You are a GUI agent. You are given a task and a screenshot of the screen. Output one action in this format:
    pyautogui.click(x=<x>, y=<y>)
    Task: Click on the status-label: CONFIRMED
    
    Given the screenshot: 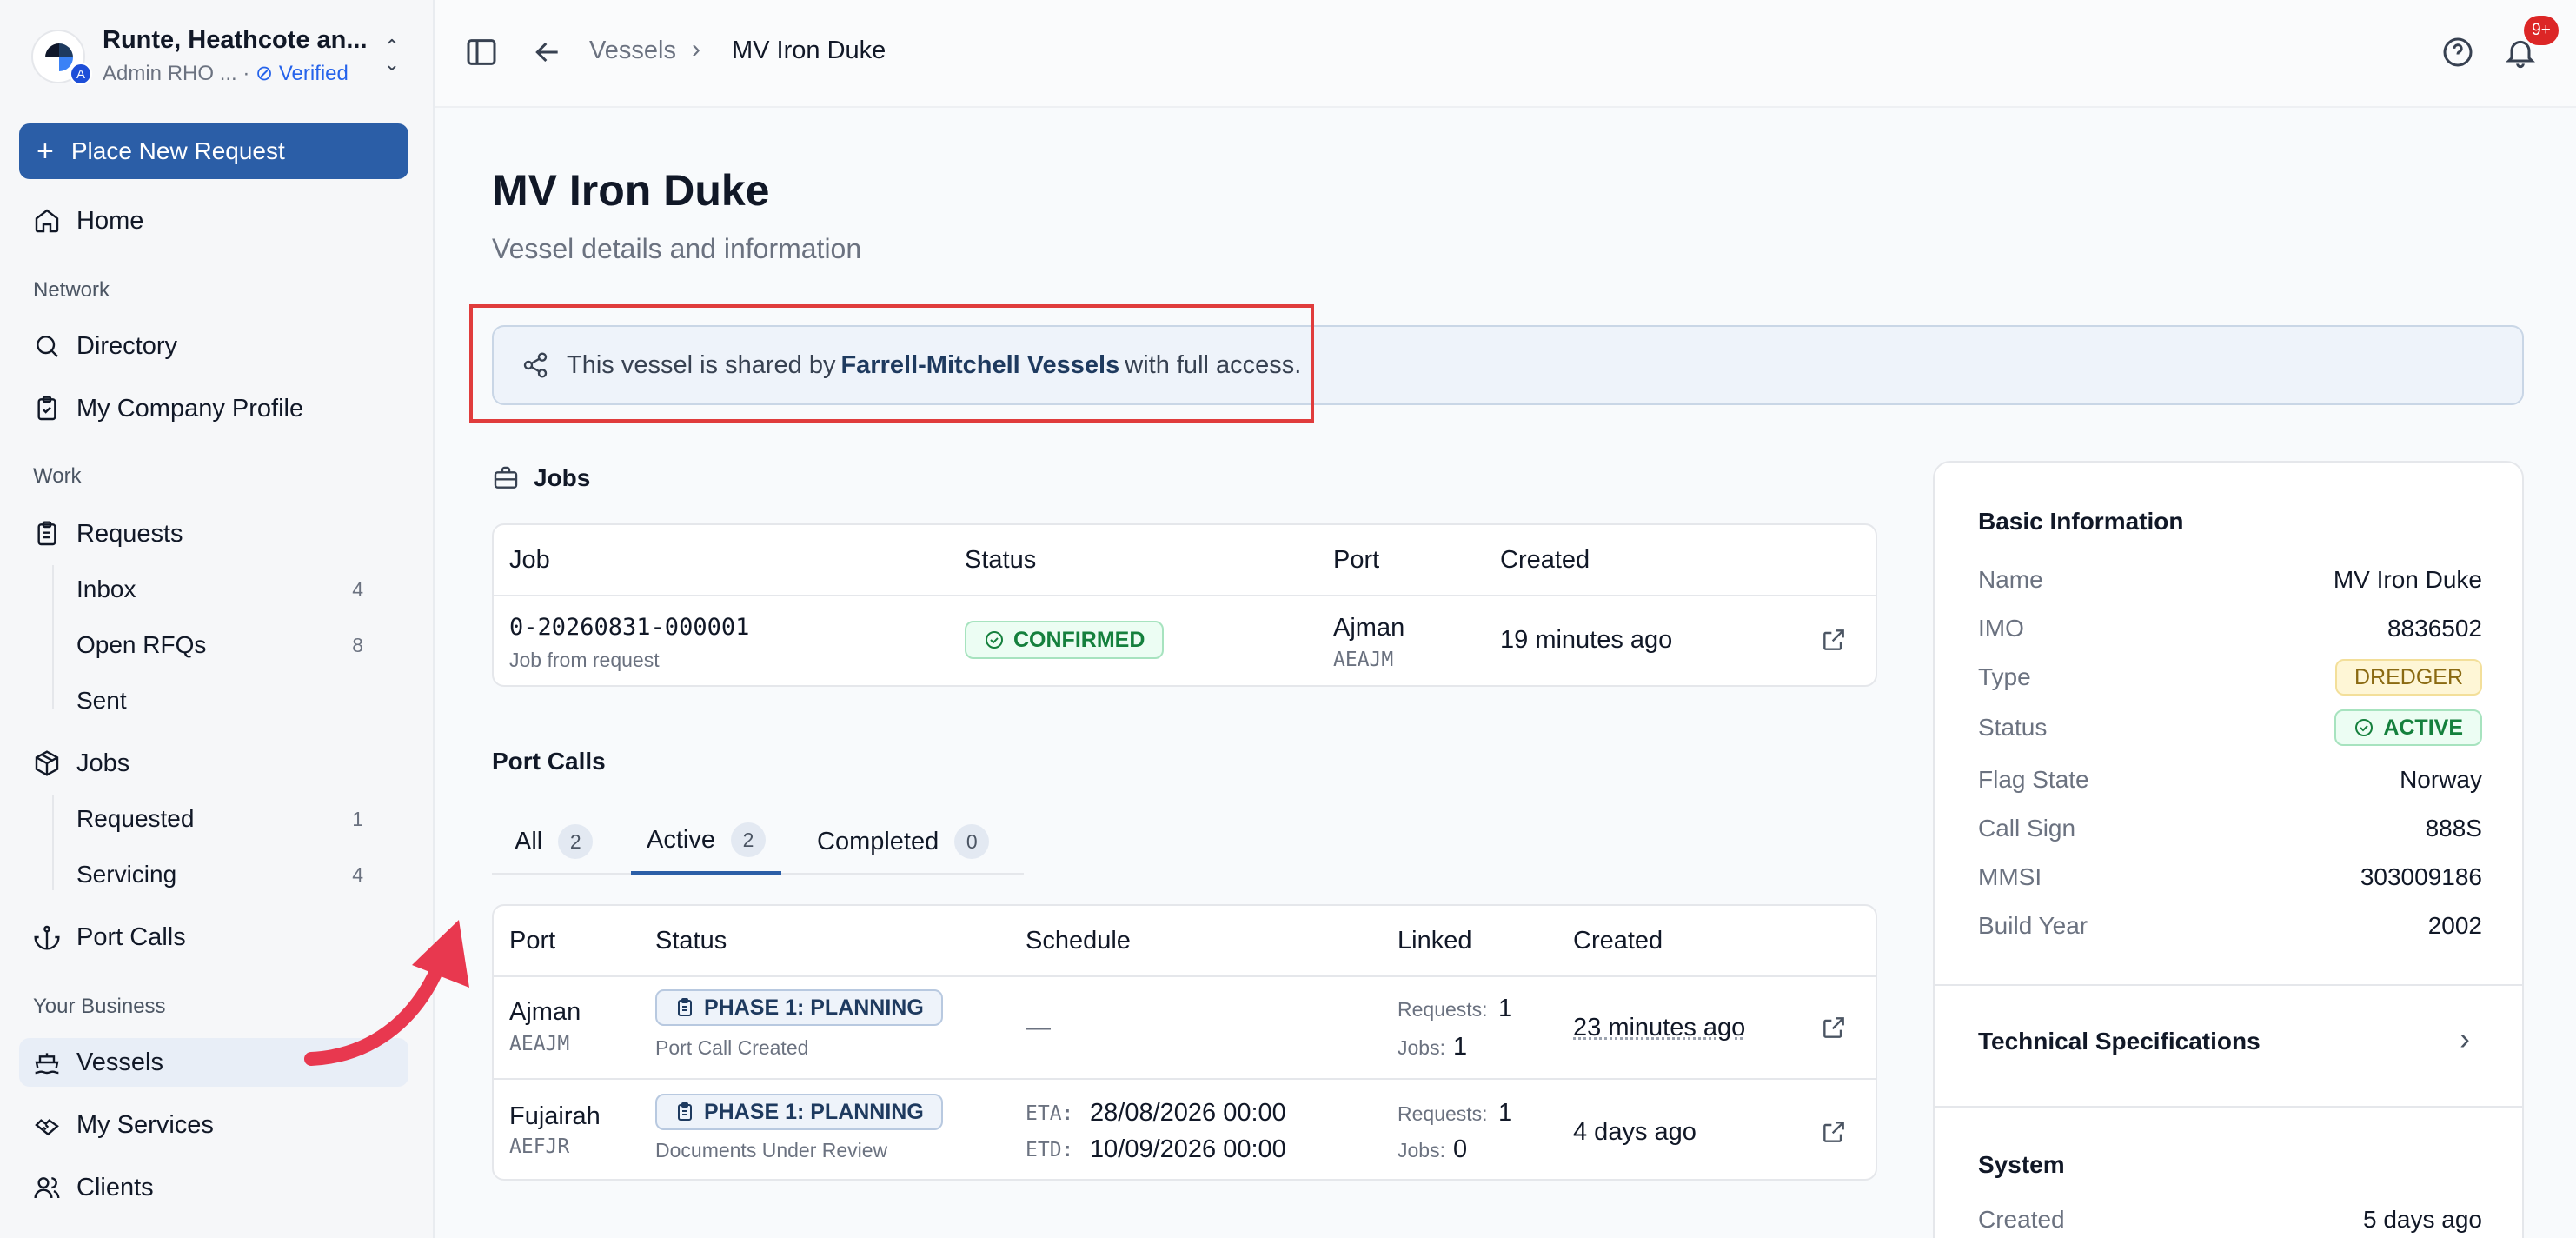 What is the action you would take?
    pyautogui.click(x=1079, y=639)
    